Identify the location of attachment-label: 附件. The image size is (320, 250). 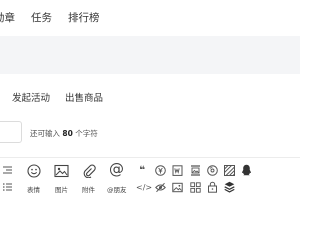
(88, 190).